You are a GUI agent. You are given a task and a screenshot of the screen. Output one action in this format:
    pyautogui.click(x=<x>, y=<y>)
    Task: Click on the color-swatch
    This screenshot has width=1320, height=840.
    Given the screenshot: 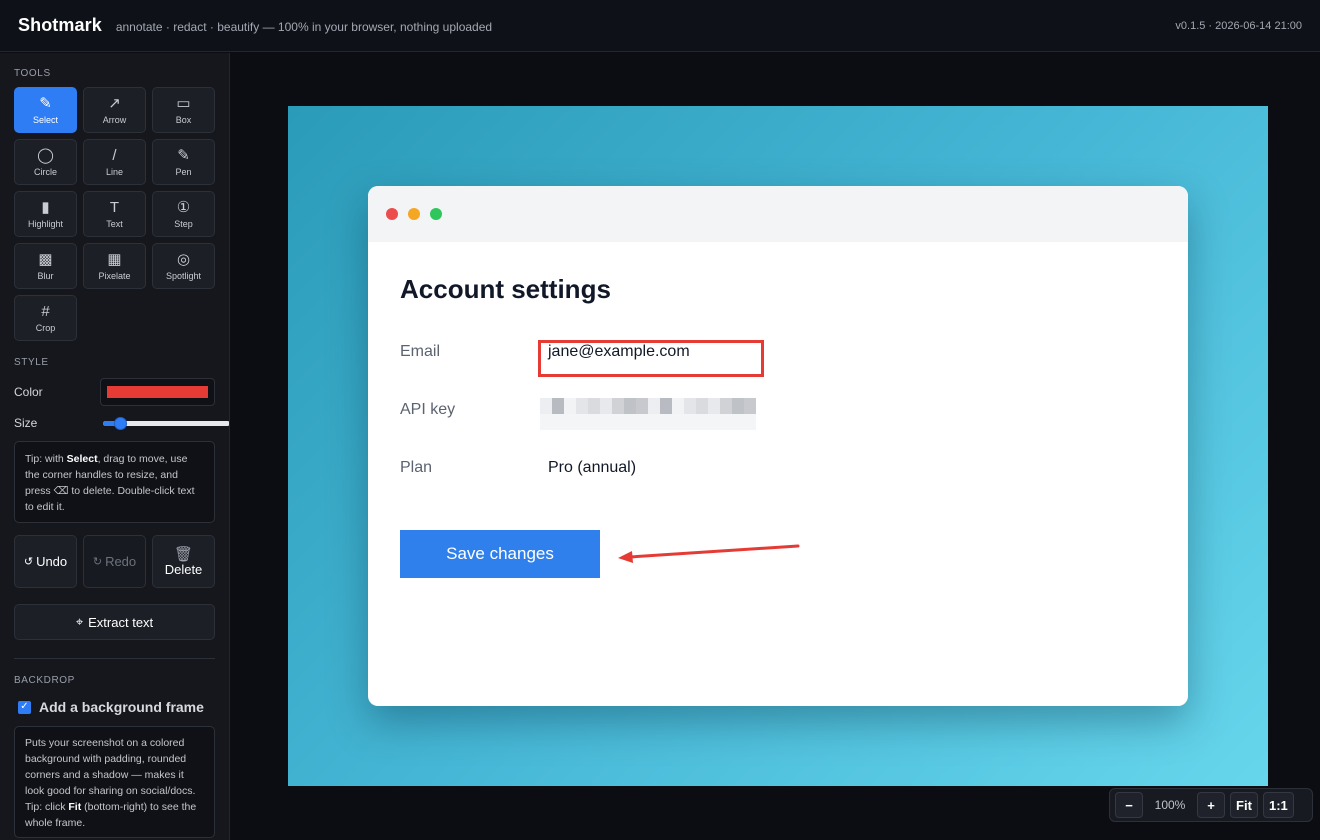 What is the action you would take?
    pyautogui.click(x=157, y=392)
    